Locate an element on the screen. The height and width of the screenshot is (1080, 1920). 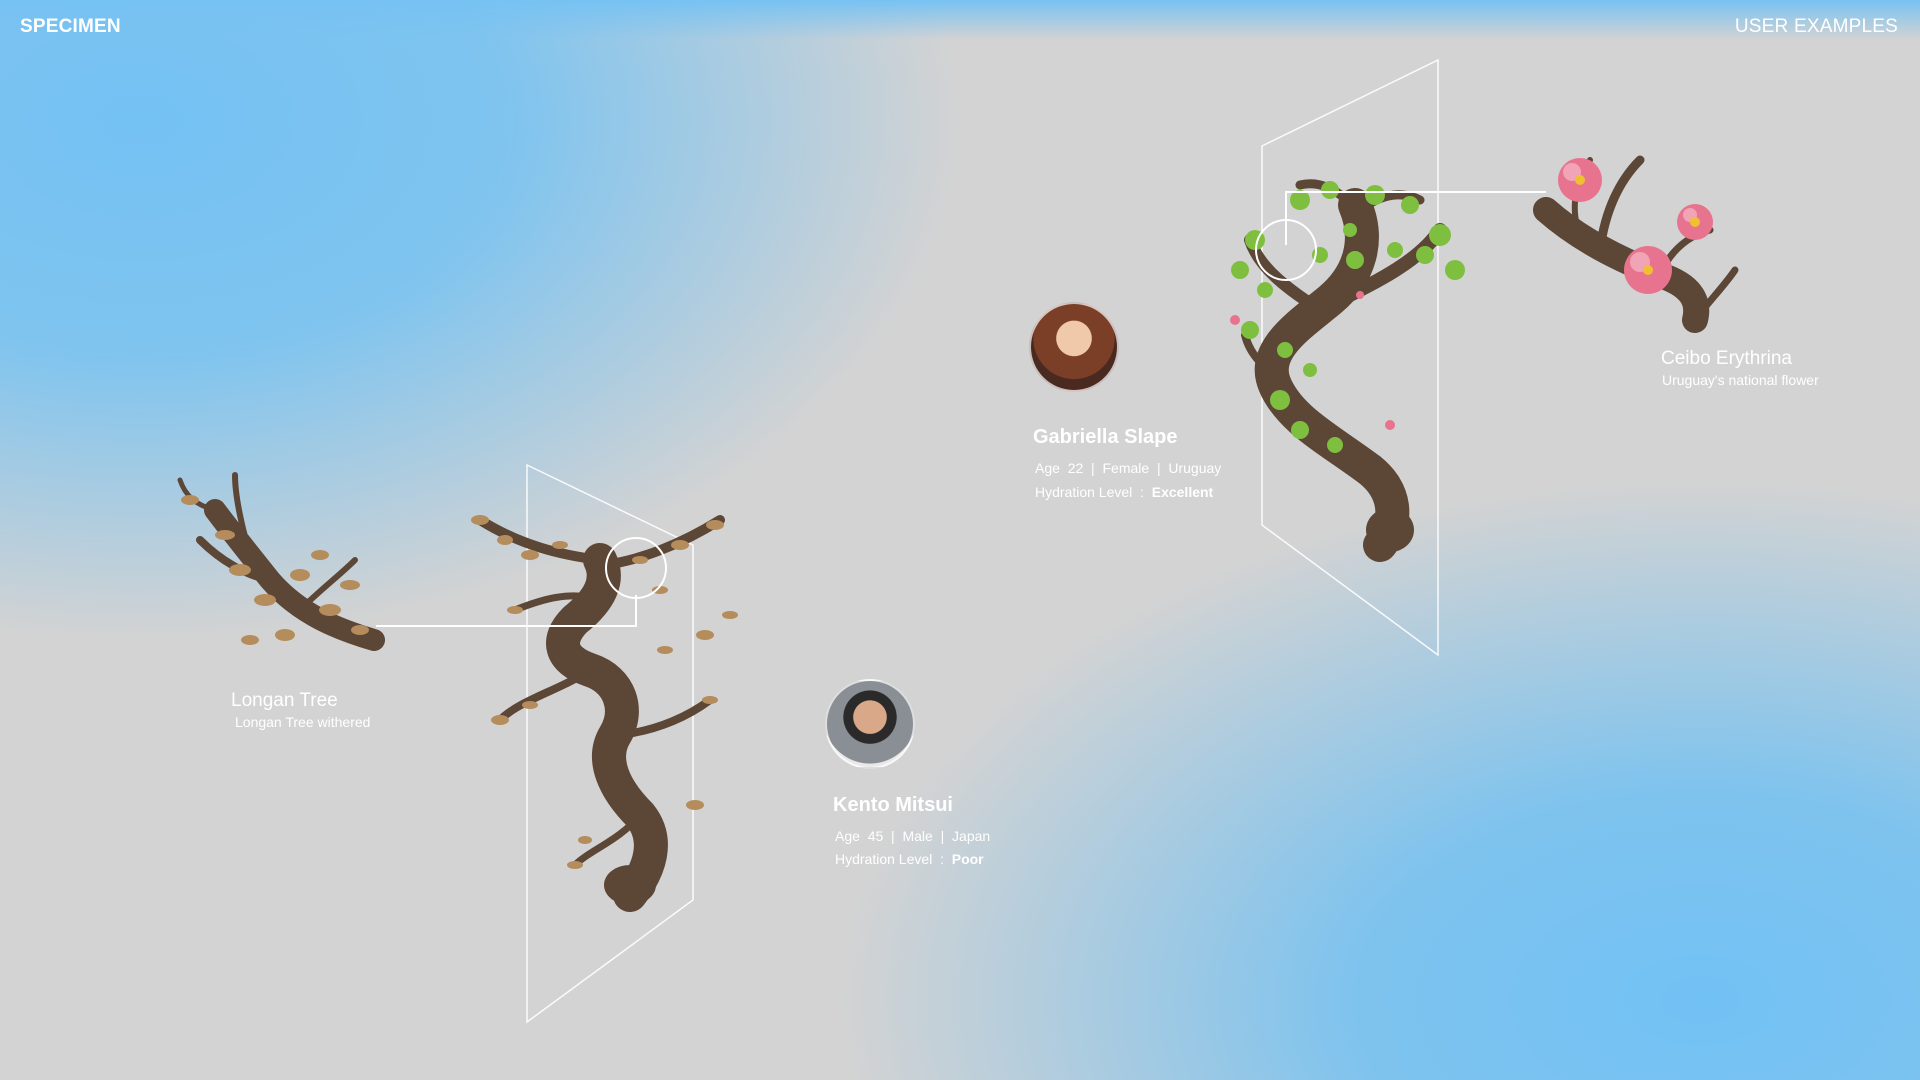
user-demographics: Age 45 | Male | Japan is located at coordinates (913, 836).